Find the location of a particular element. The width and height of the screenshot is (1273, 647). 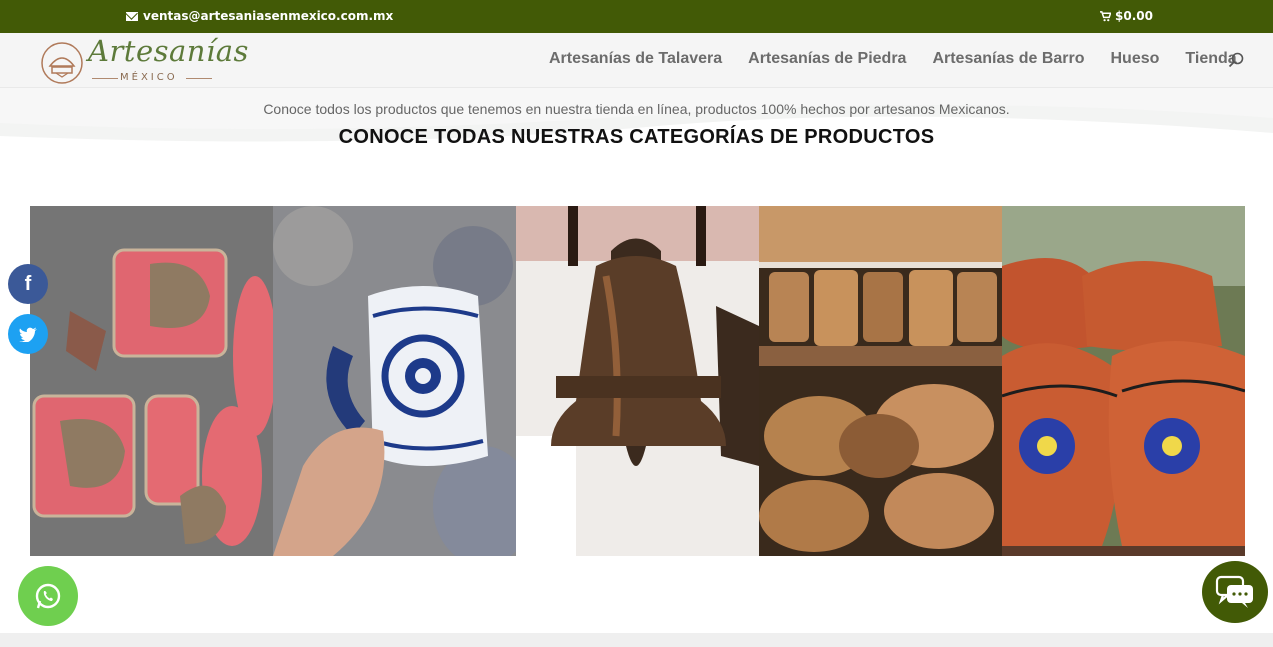

footer-divider is located at coordinates (636, 640).